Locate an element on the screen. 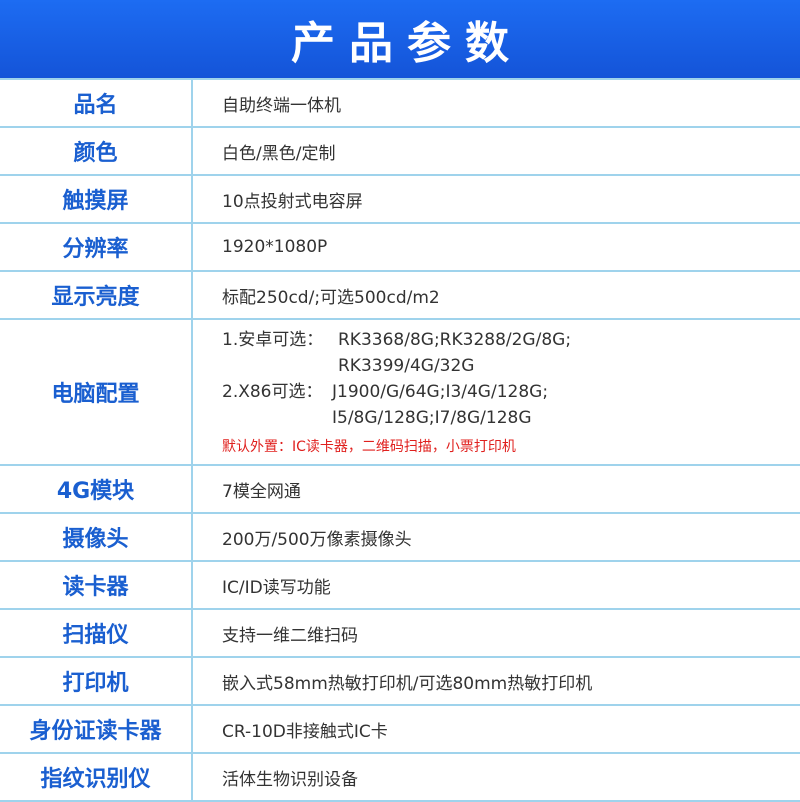  spec-value: 自助终端一体机 is located at coordinates (496, 103).